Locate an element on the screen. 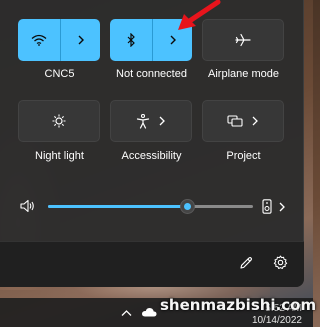 The height and width of the screenshot is (327, 320). project-icon is located at coordinates (235, 121).